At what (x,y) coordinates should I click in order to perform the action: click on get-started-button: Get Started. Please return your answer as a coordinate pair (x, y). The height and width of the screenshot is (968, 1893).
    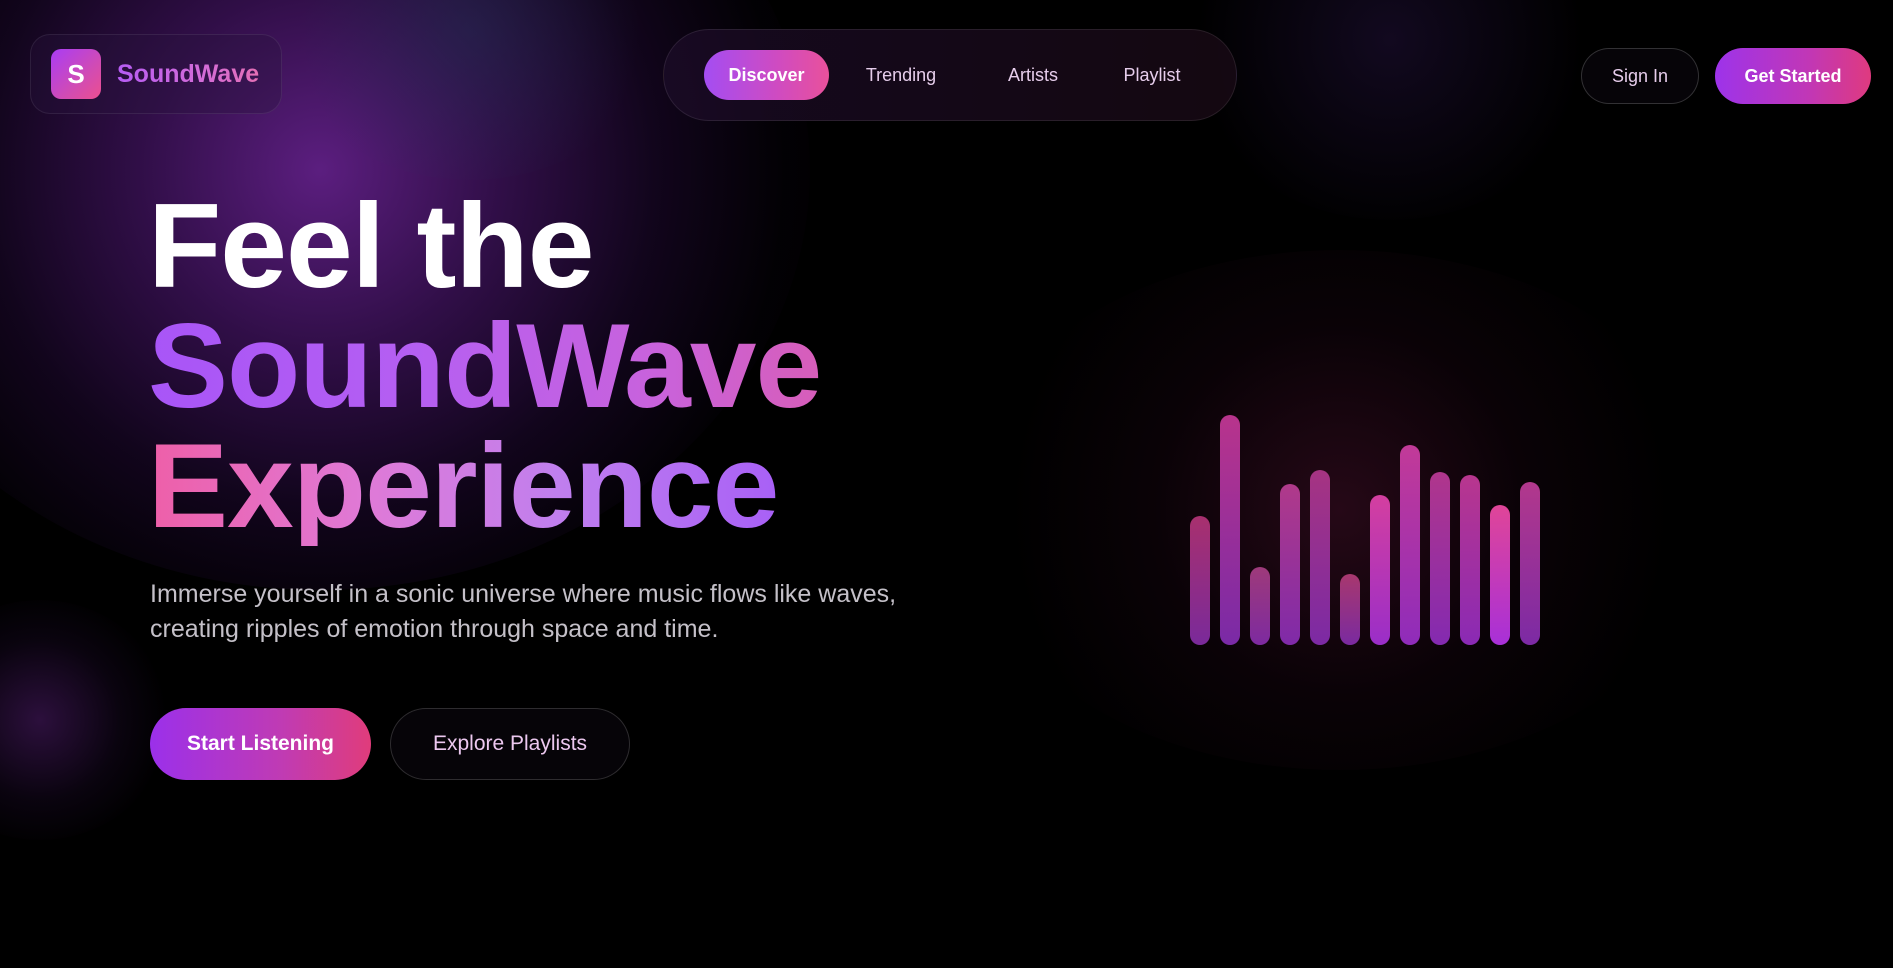
    Looking at the image, I should click on (1793, 76).